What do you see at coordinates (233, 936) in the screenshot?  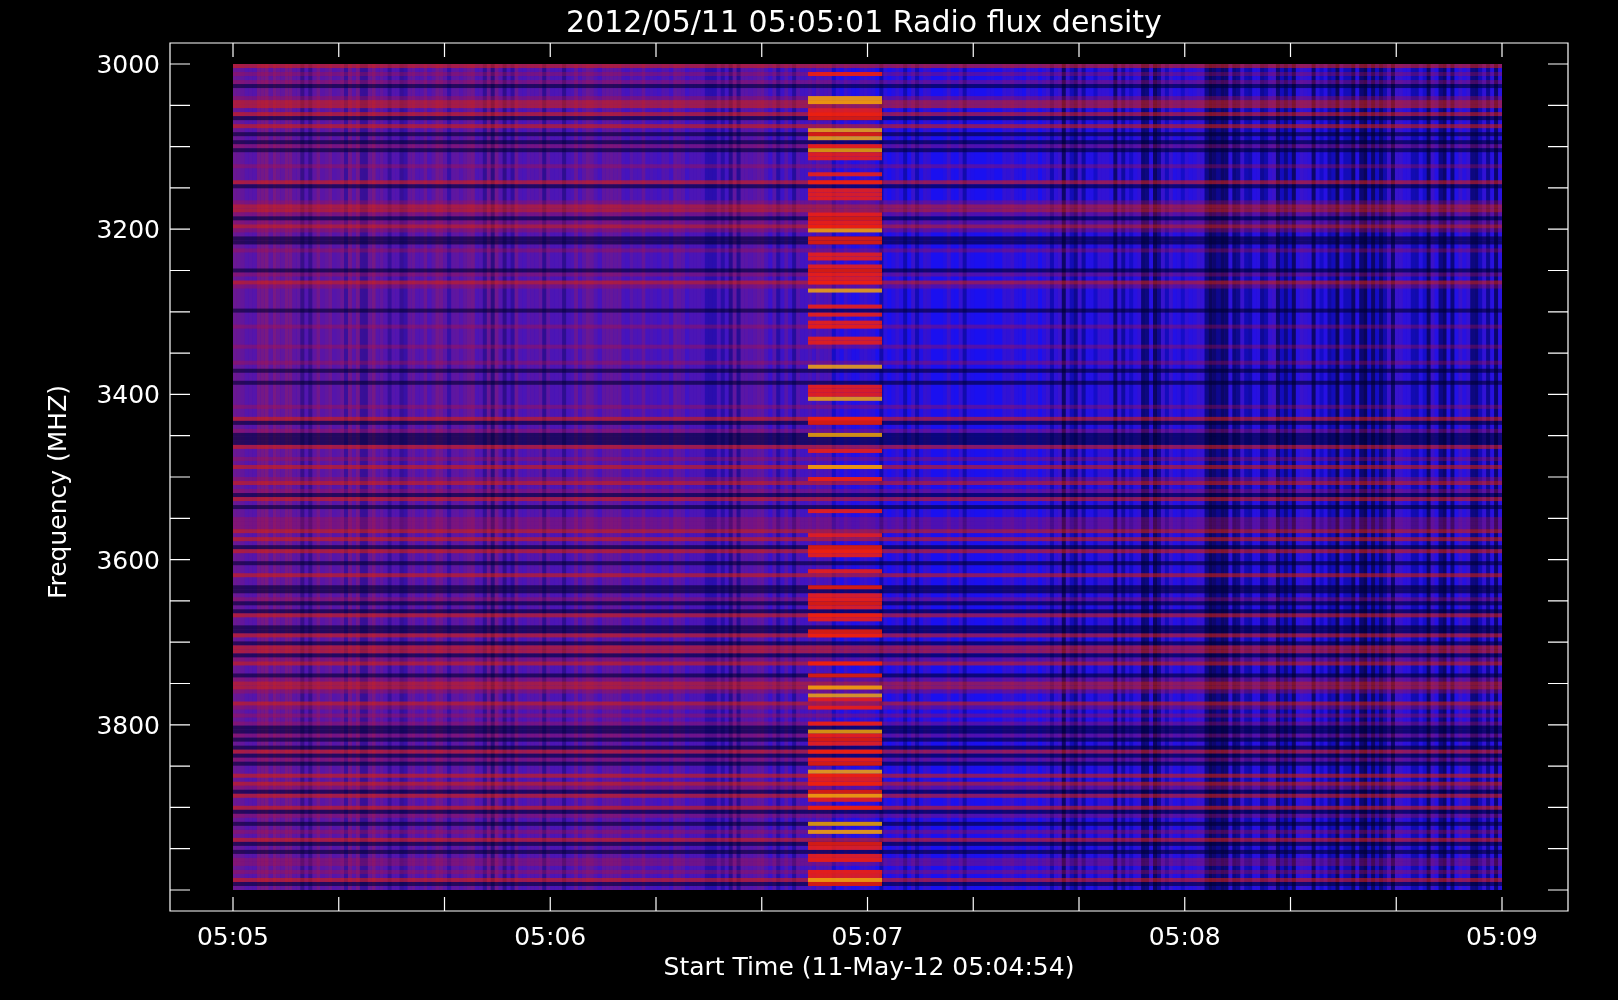 I see `x-tick-label: 05:05` at bounding box center [233, 936].